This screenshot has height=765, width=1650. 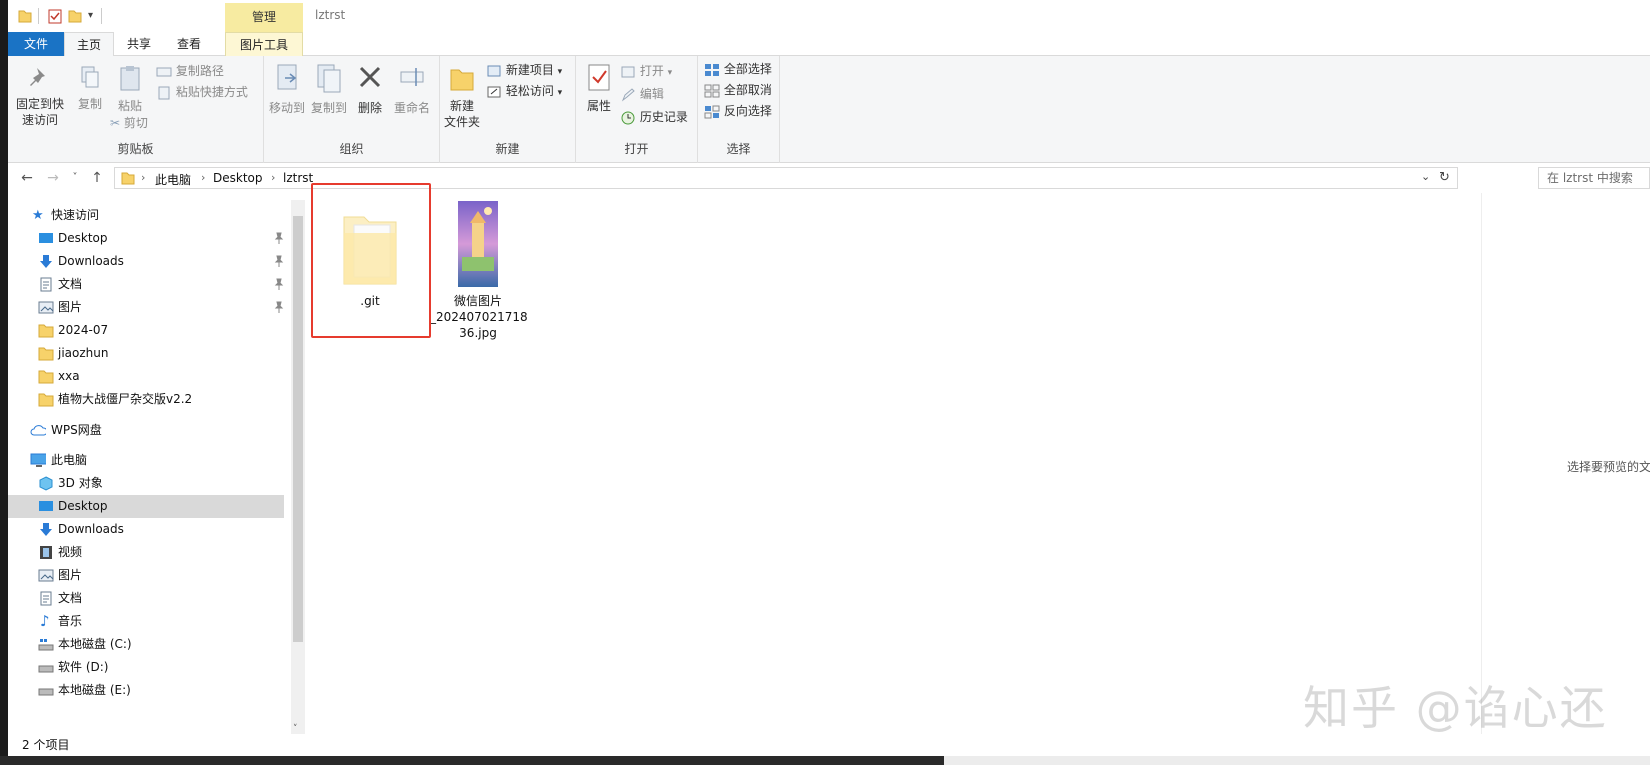 I want to click on forward-arrow-icon: →, so click(x=53, y=178).